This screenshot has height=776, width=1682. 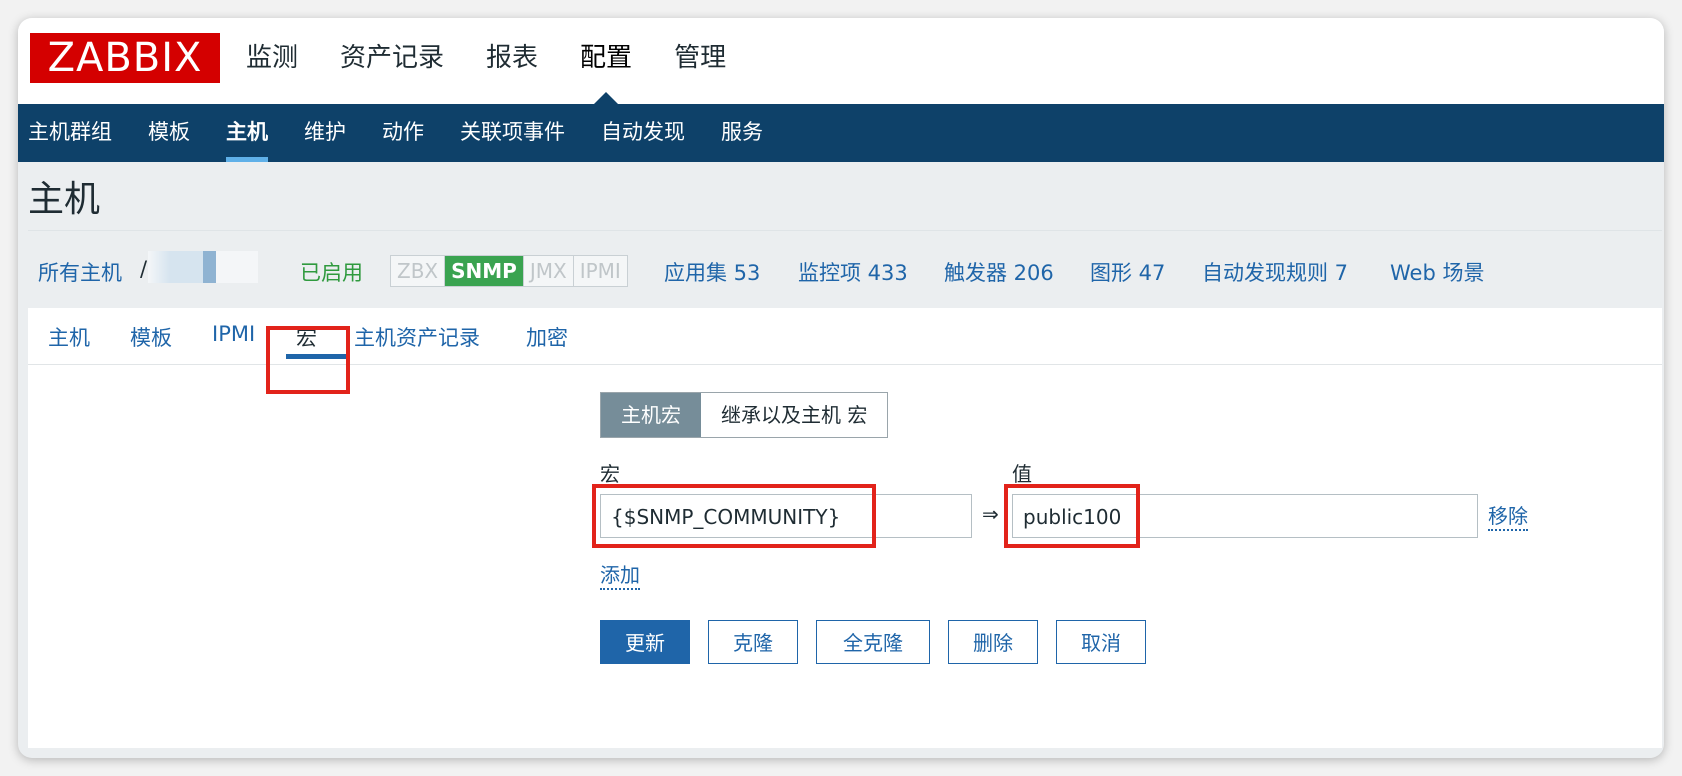 What do you see at coordinates (548, 271) in the screenshot?
I see `jmx-availability-badge: JMX` at bounding box center [548, 271].